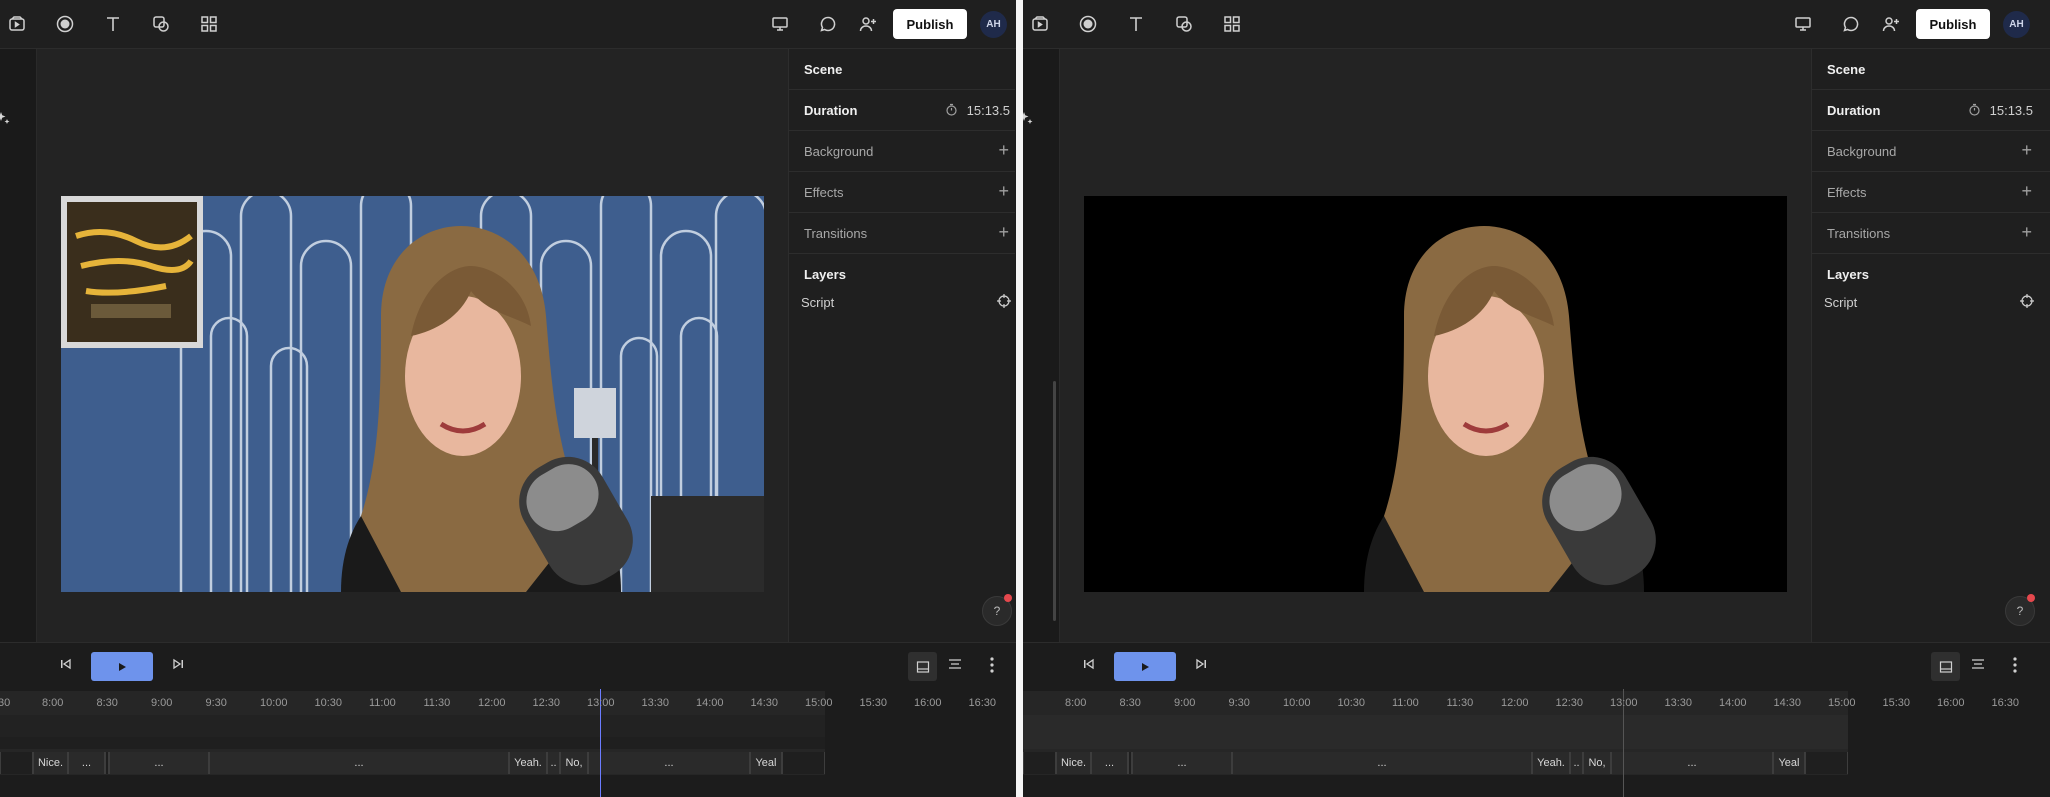 The height and width of the screenshot is (797, 2050). I want to click on top-toolbar: Publish AH, so click(508, 24).